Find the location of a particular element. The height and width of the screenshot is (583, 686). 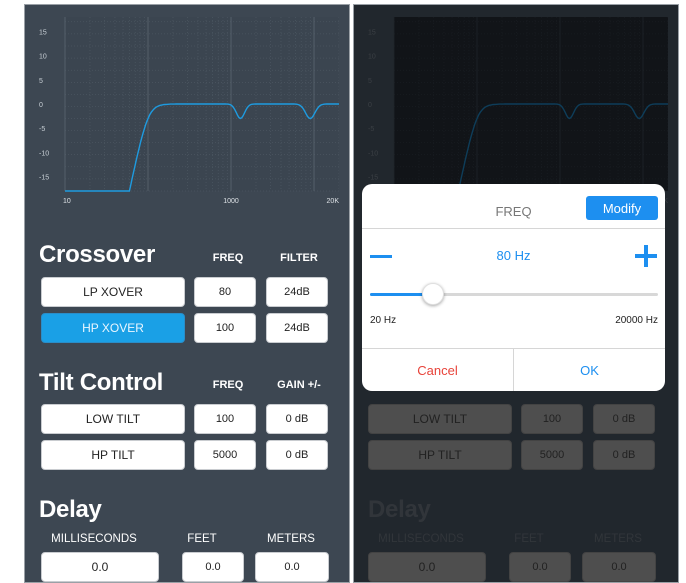

x-tick-label: 1000 is located at coordinates (231, 201).